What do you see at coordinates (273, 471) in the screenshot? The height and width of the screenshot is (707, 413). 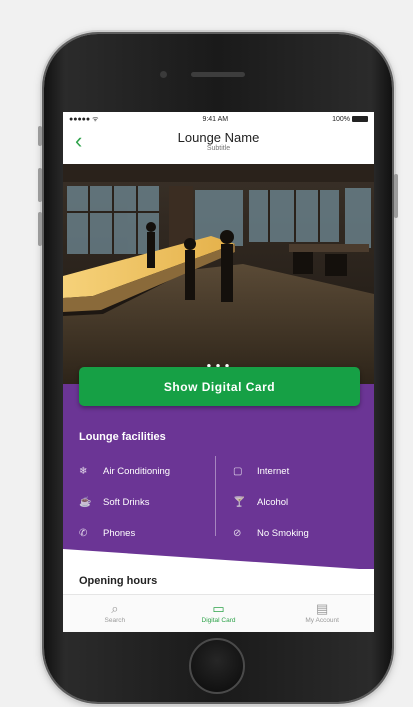 I see `facility-label: Internet` at bounding box center [273, 471].